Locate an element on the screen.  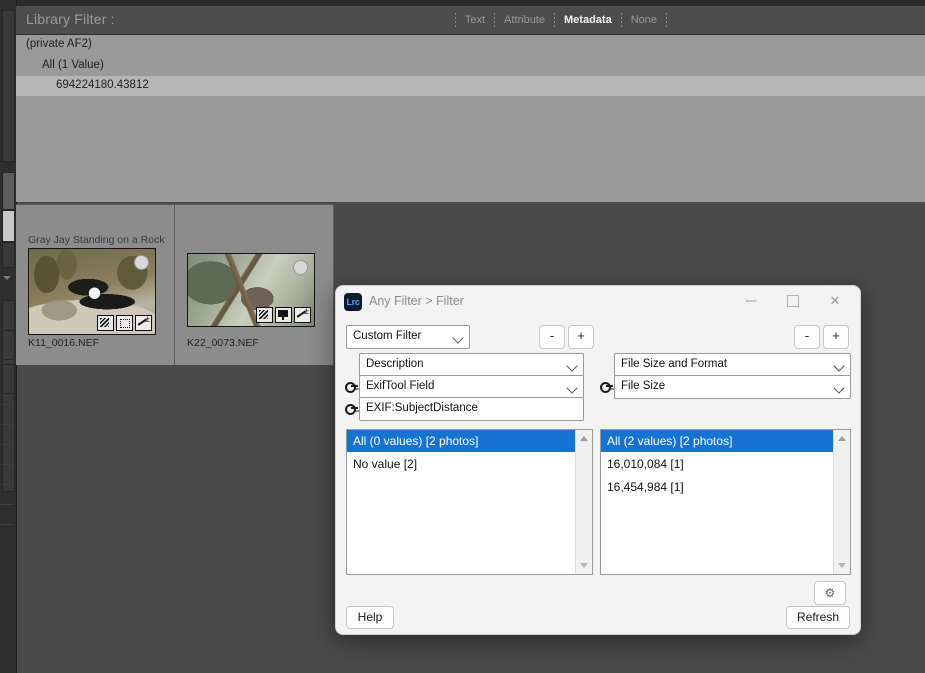
maximize-icon is located at coordinates (793, 301).